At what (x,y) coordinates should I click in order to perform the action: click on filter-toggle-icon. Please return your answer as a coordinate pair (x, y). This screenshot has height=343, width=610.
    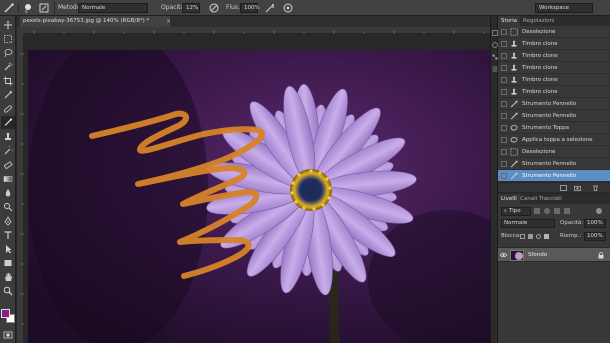
    Looking at the image, I should click on (599, 211).